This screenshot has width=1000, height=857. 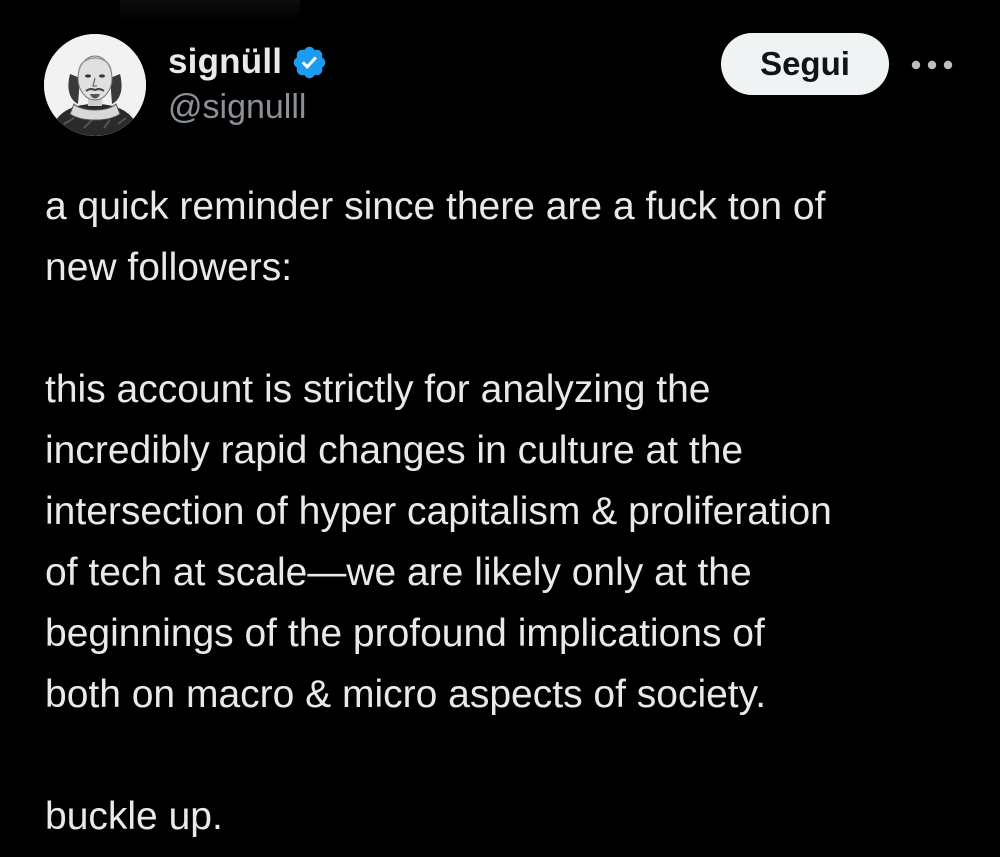 I want to click on avatar, so click(x=95, y=85).